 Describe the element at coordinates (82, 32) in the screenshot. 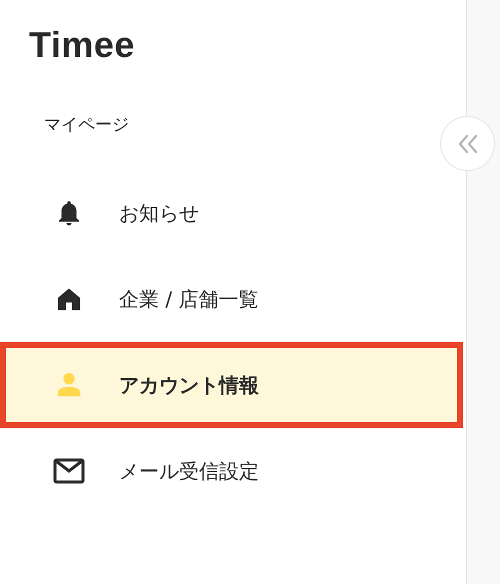

I see `logo: Timee` at that location.